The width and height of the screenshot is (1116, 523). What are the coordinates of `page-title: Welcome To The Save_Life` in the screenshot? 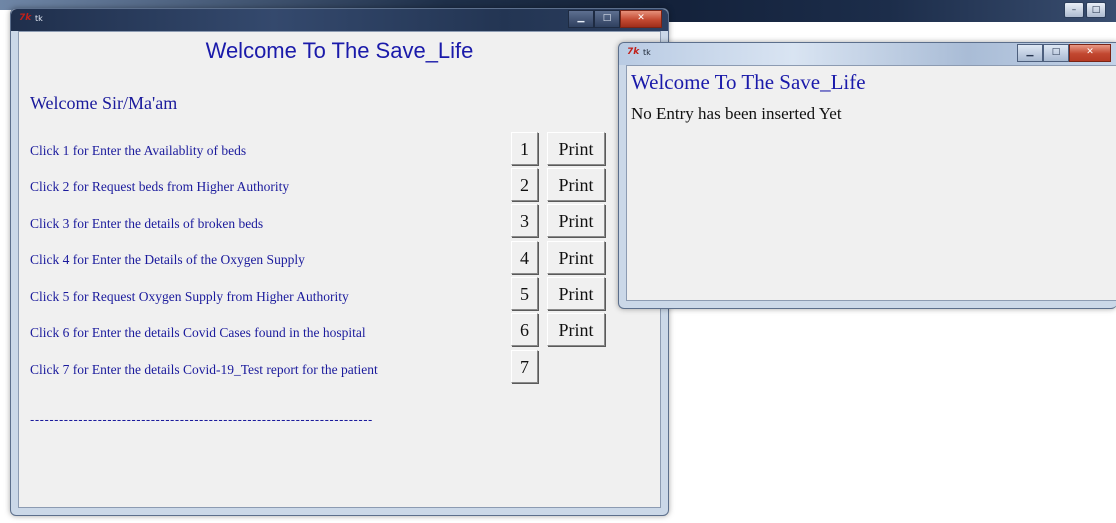 It's located at (339, 50).